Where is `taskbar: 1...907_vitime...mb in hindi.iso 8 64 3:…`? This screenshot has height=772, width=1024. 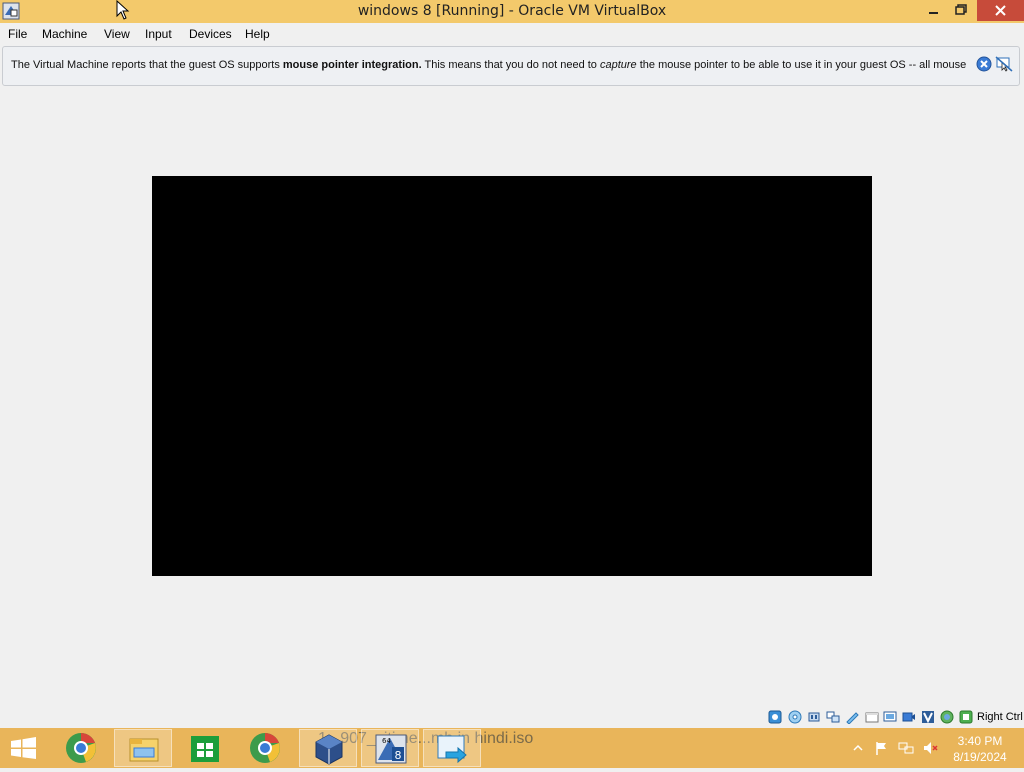
taskbar: 1...907_vitime...mb in hindi.iso 8 64 3:… is located at coordinates (512, 748).